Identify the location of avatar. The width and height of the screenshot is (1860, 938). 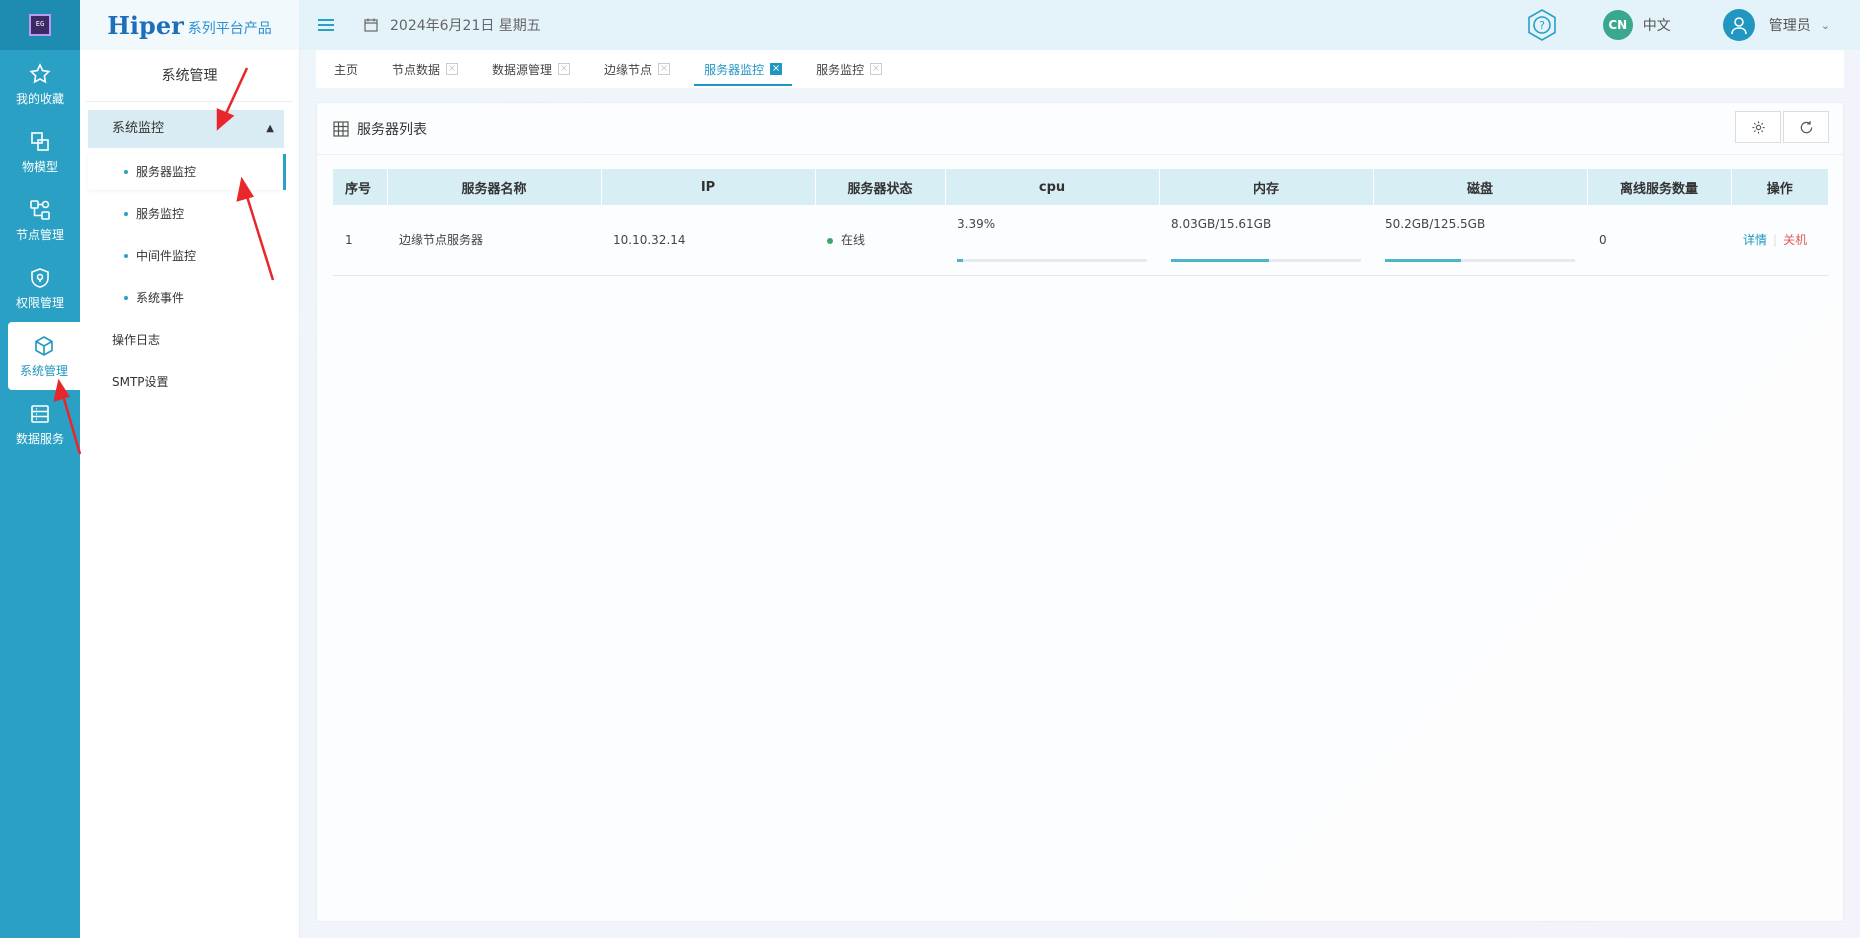
(1738, 25).